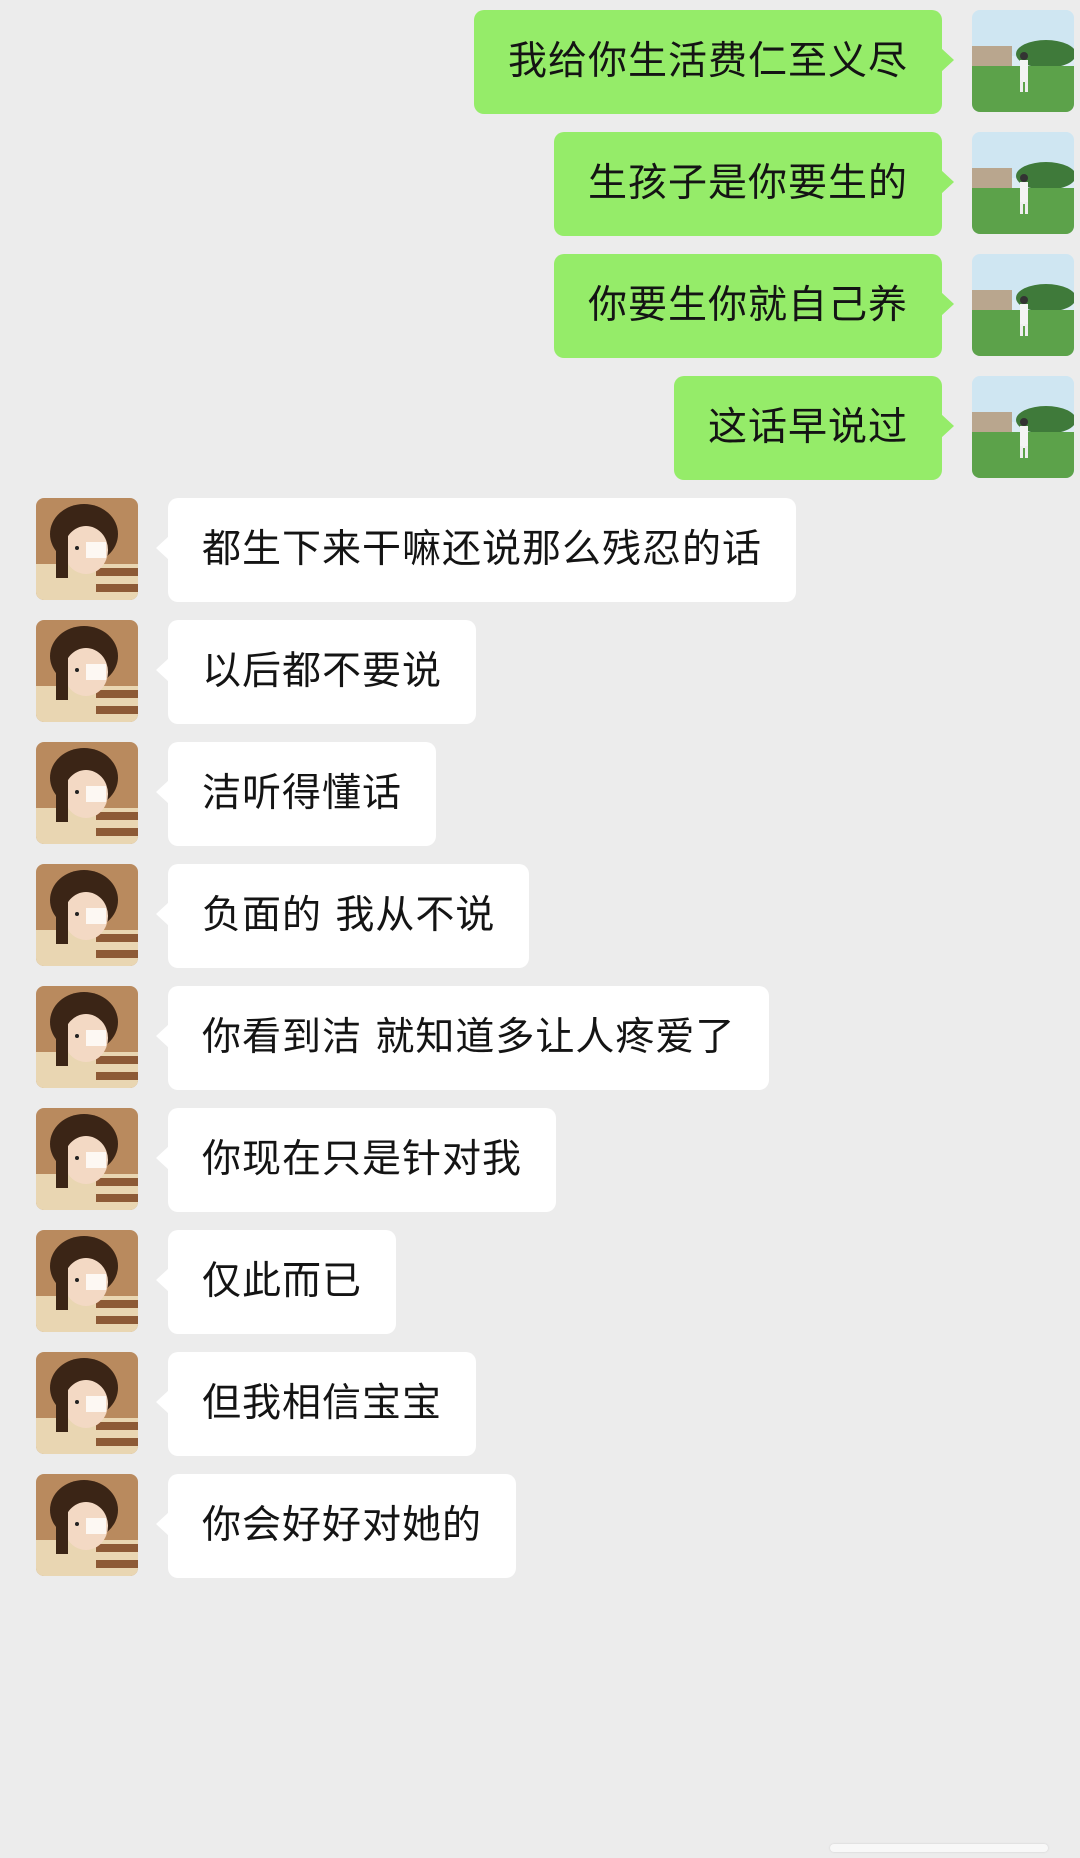 Image resolution: width=1080 pixels, height=1858 pixels. What do you see at coordinates (476, 550) in the screenshot?
I see `message-bubble: 都生下来干嘛还说那么残忍的话` at bounding box center [476, 550].